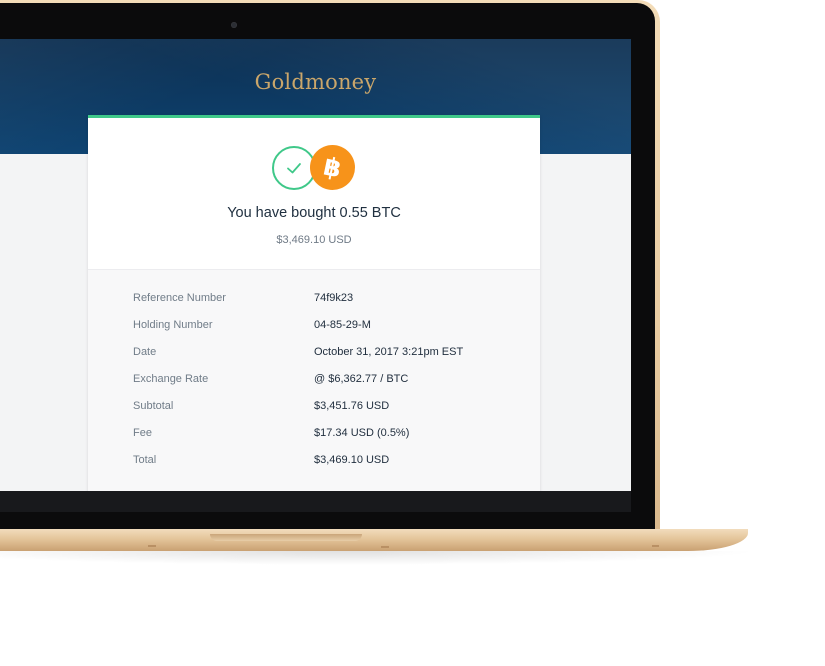 This screenshot has width=825, height=666. I want to click on detail-label: Reference Number, so click(179, 298).